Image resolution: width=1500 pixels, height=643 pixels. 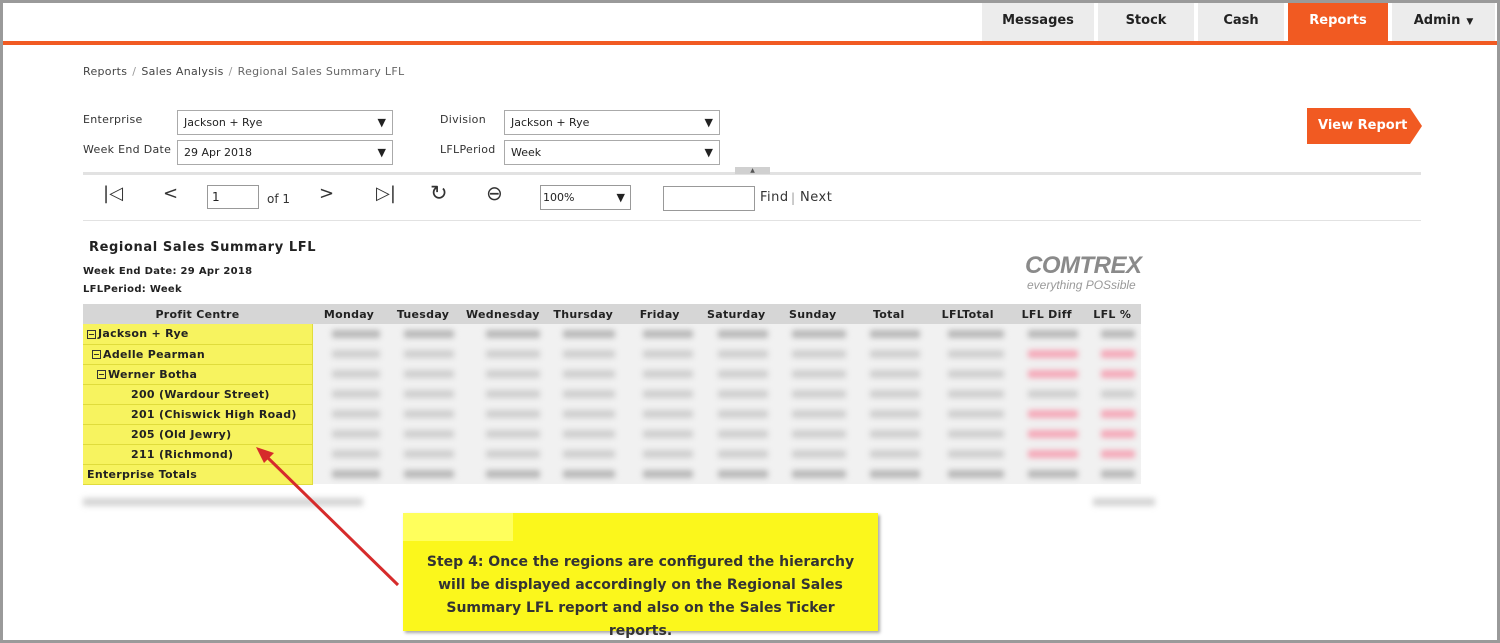 I want to click on table-row: 200 (Wardour Street), so click(x=612, y=394).